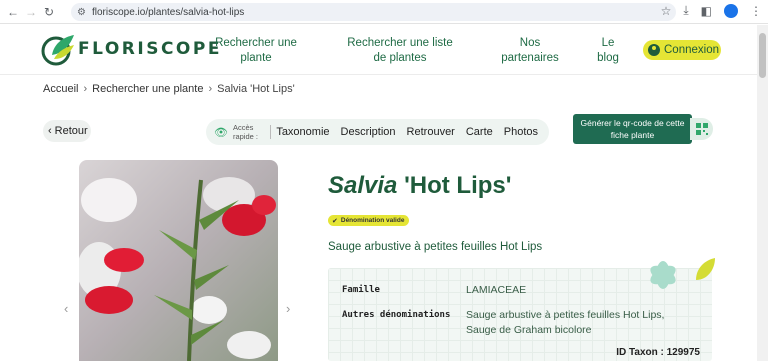 The image size is (768, 361). What do you see at coordinates (396, 315) in the screenshot?
I see `autres-denominations-label: Autres dénominations` at bounding box center [396, 315].